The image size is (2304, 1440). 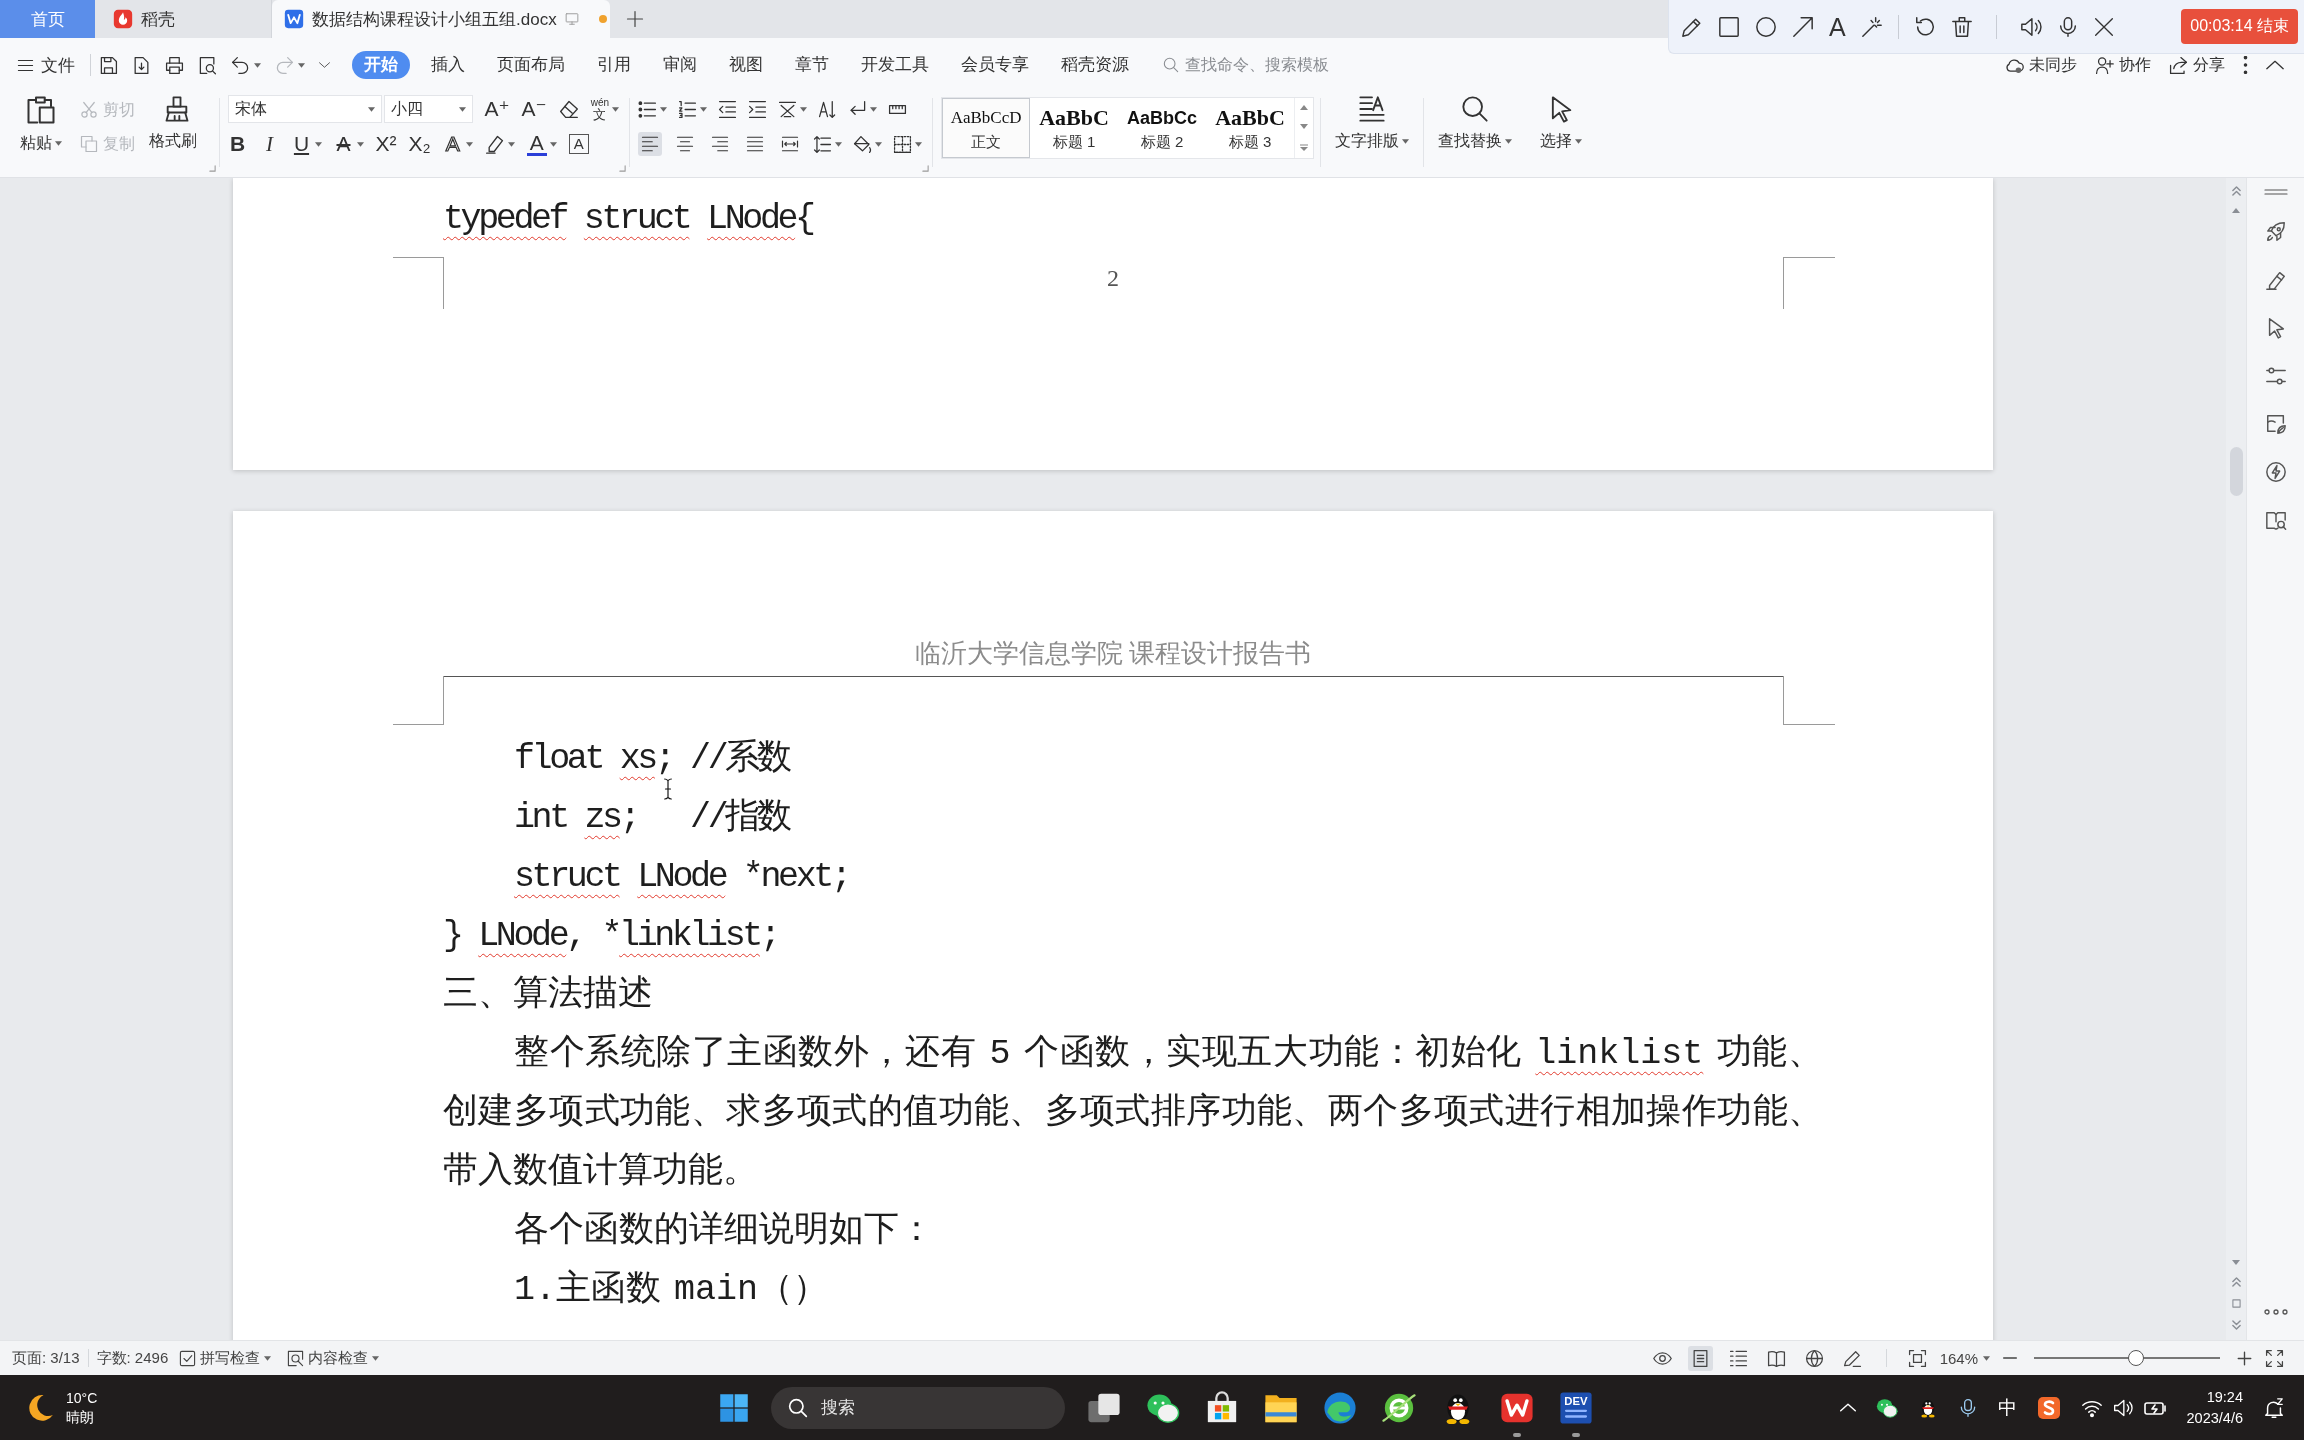 I want to click on paint-bucket-icon, so click(x=863, y=144).